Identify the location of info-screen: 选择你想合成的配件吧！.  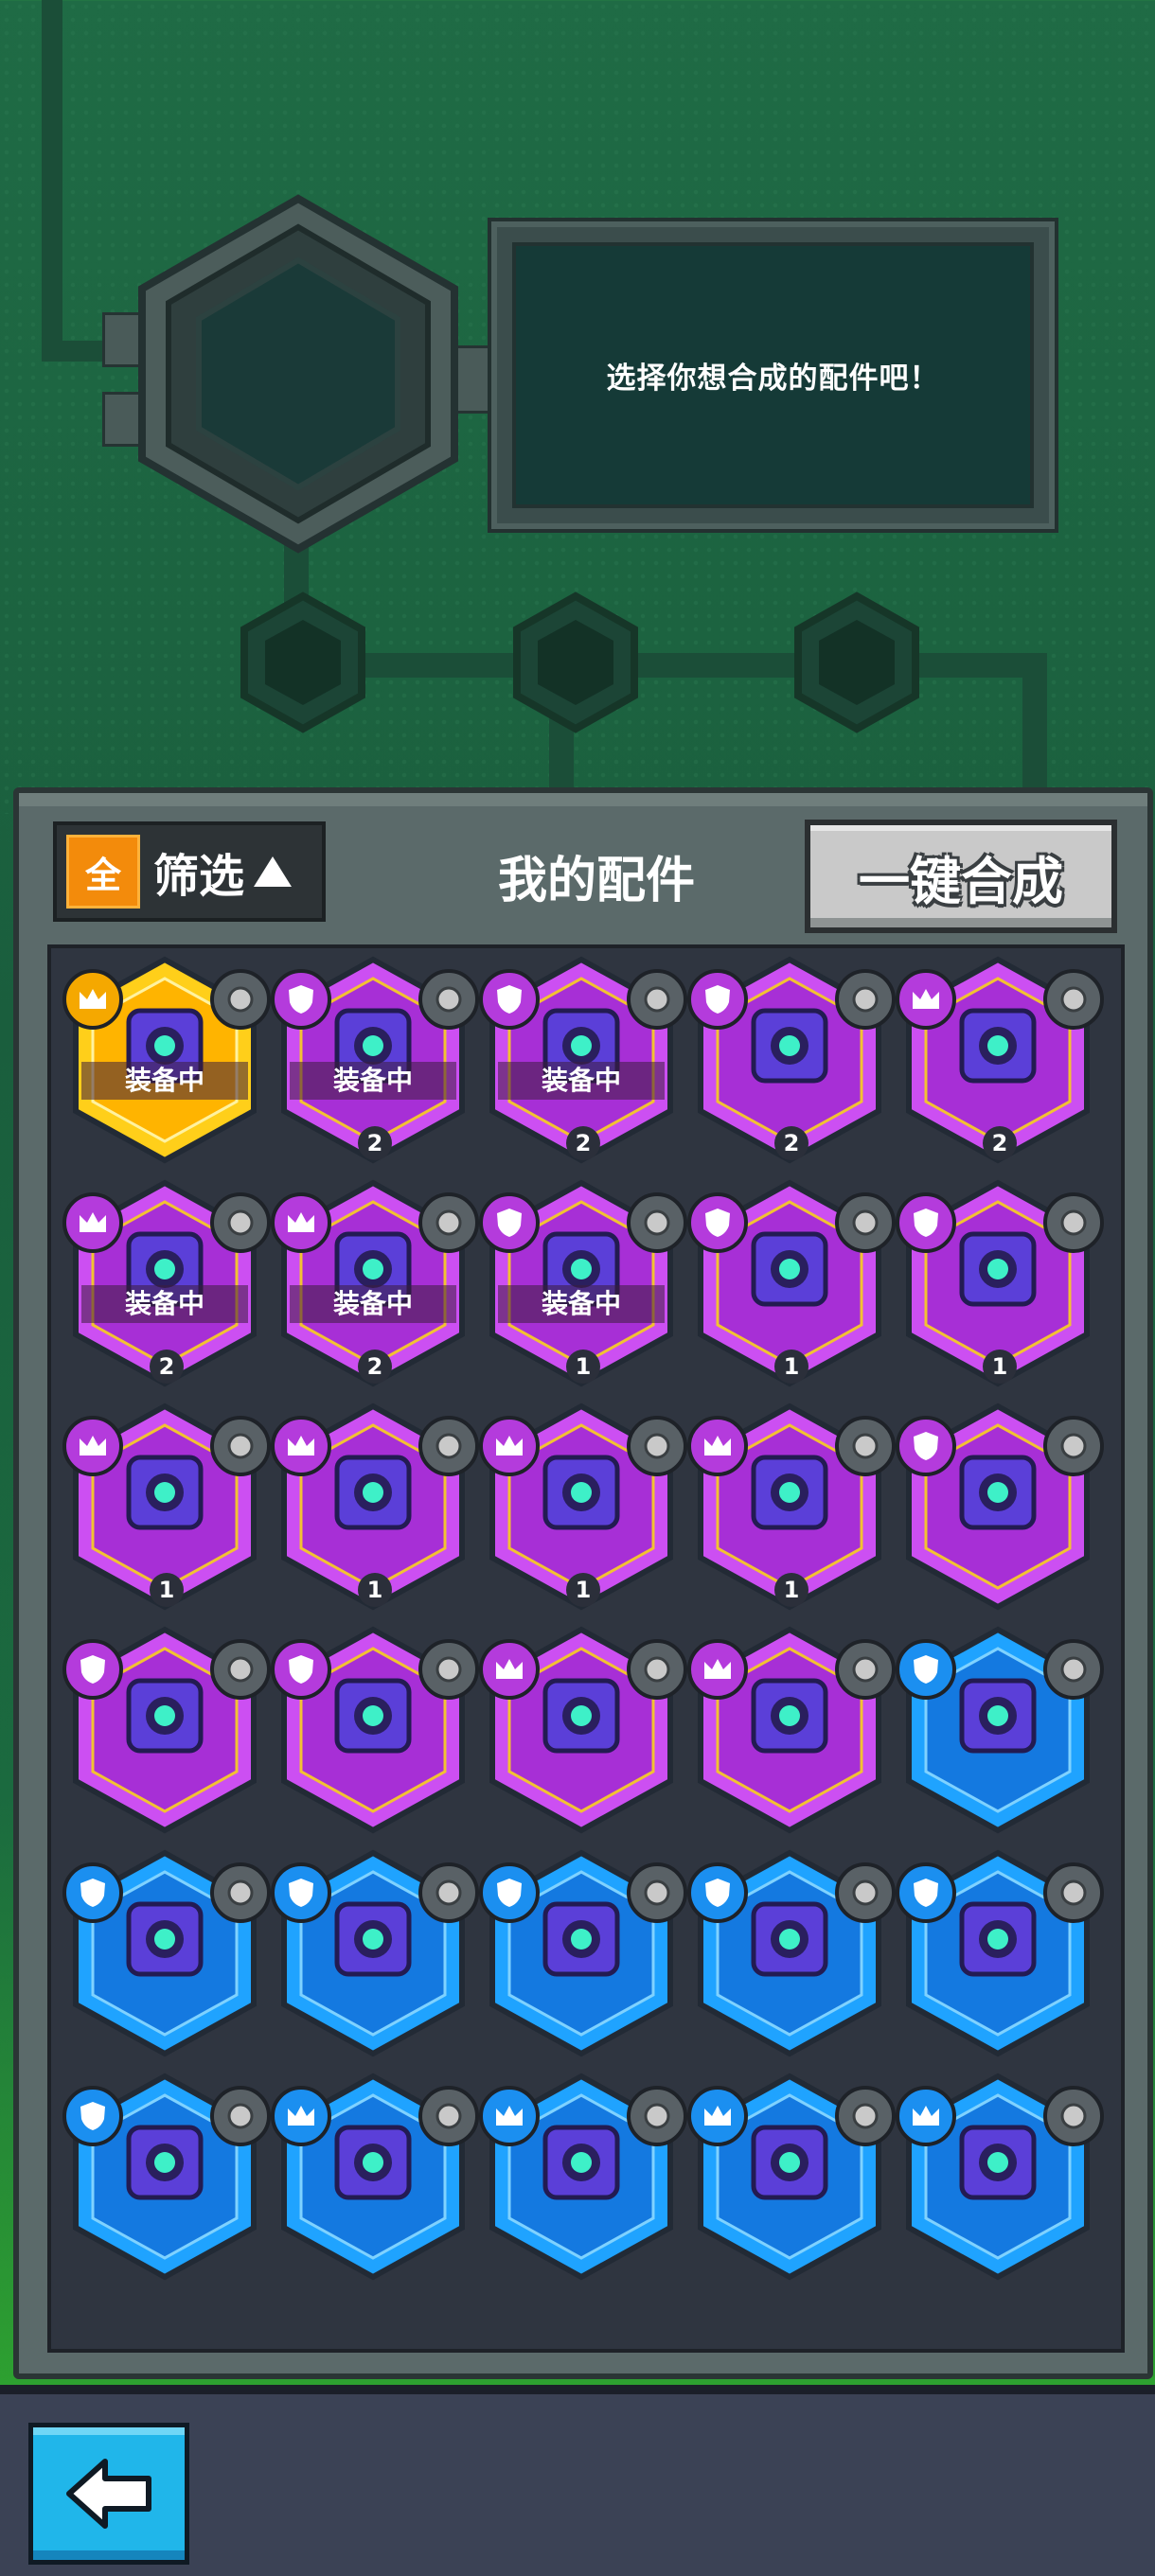
(773, 375).